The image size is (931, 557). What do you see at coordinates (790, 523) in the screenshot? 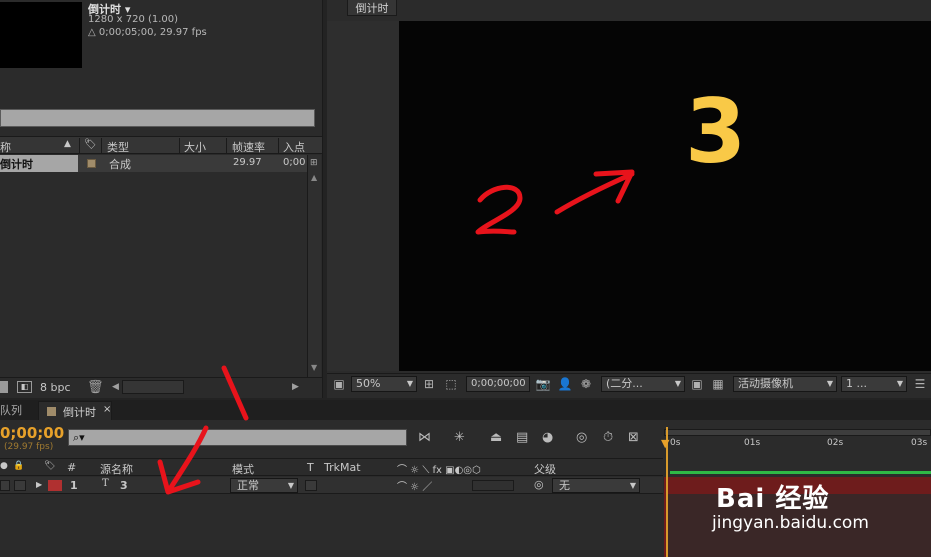
I see `watermark-url: jingyan.baidu.com` at bounding box center [790, 523].